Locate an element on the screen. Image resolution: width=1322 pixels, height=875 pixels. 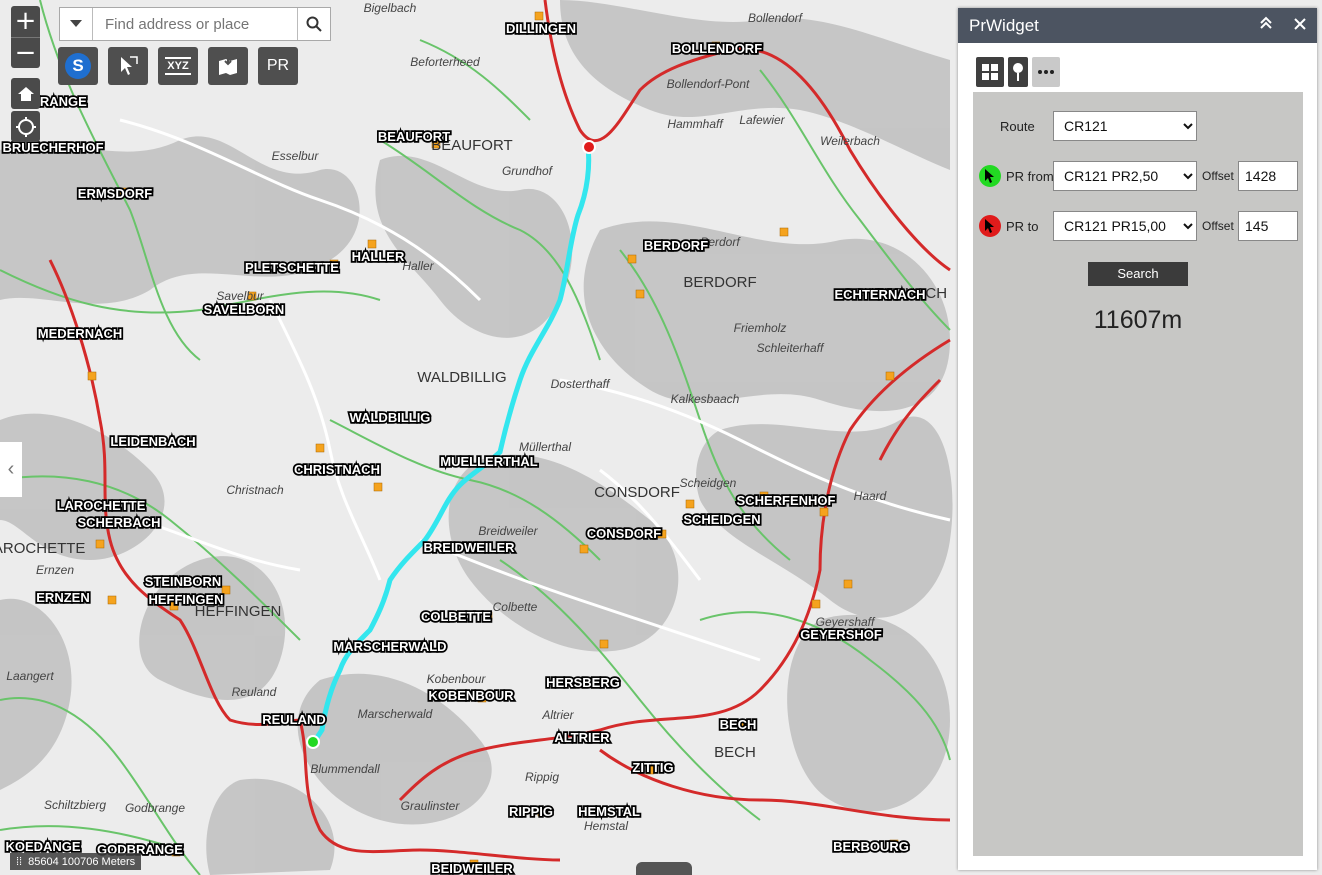
place-label: SCHERBACH is located at coordinates (119, 522).